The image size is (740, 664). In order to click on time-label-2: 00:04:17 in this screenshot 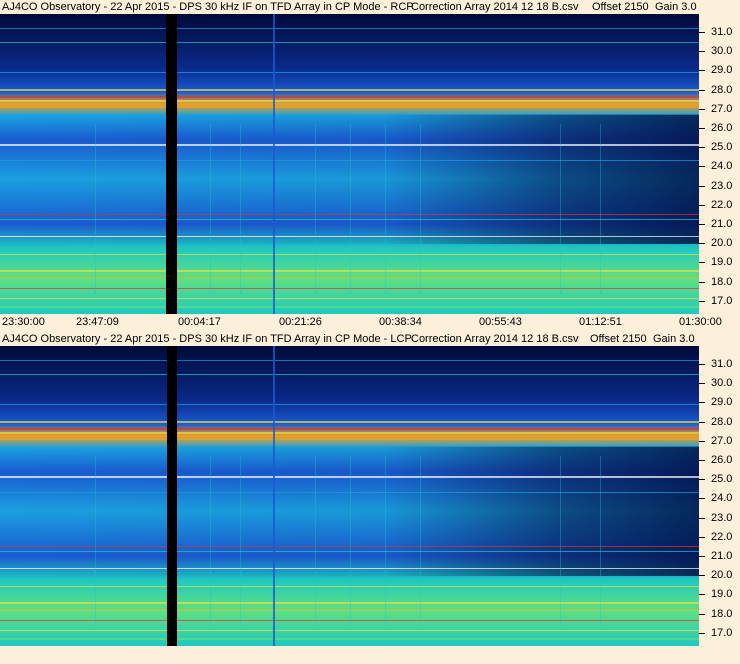, I will do `click(199, 322)`.